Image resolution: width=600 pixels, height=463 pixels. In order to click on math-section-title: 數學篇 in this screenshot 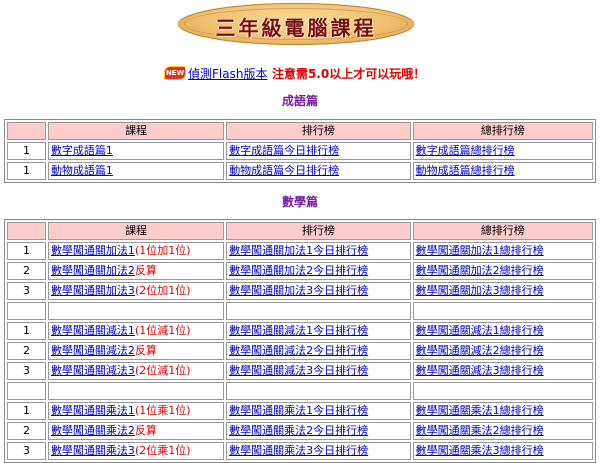, I will do `click(299, 202)`.